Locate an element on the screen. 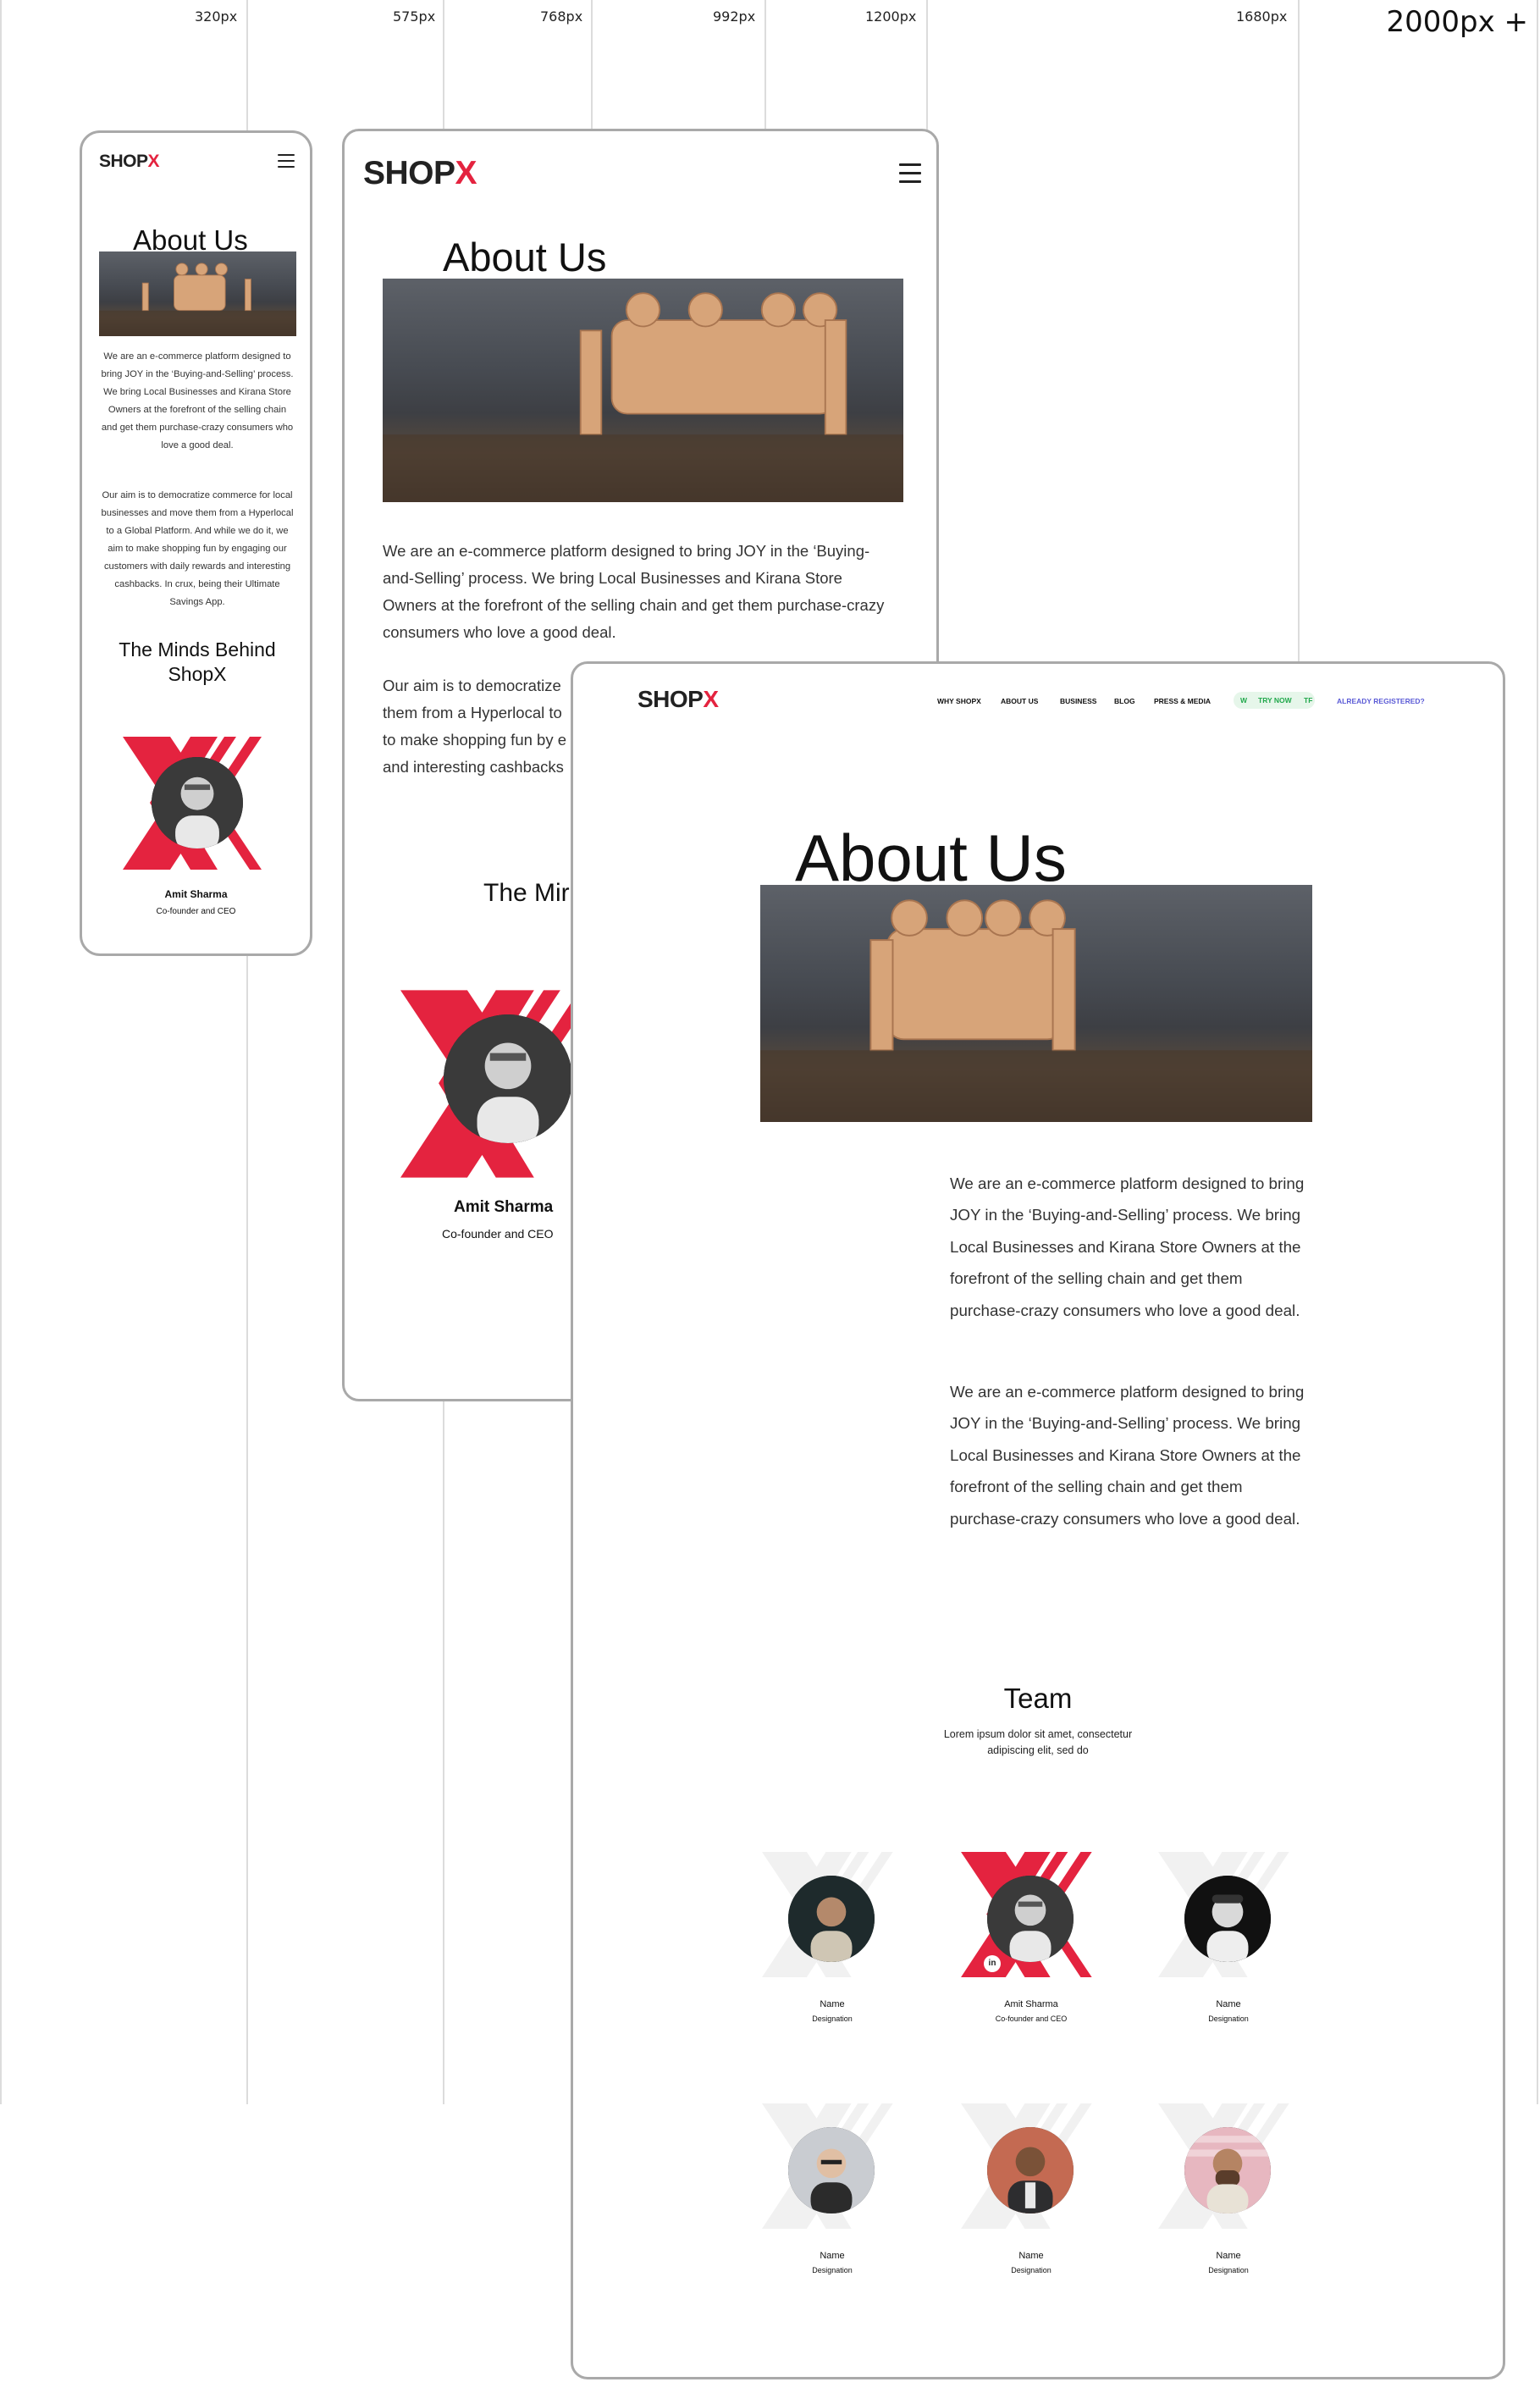 This screenshot has width=1540, height=2382. breakpoint-label-320: 320px is located at coordinates (216, 16).